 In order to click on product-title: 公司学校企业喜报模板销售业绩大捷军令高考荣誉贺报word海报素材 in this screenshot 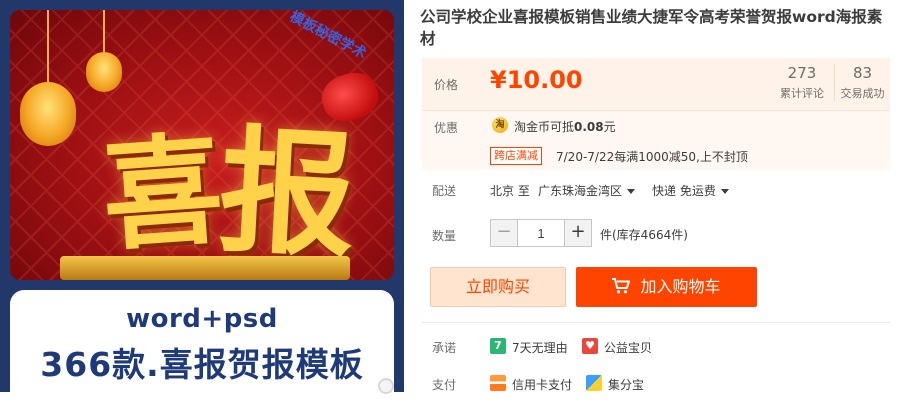, I will do `click(651, 28)`.